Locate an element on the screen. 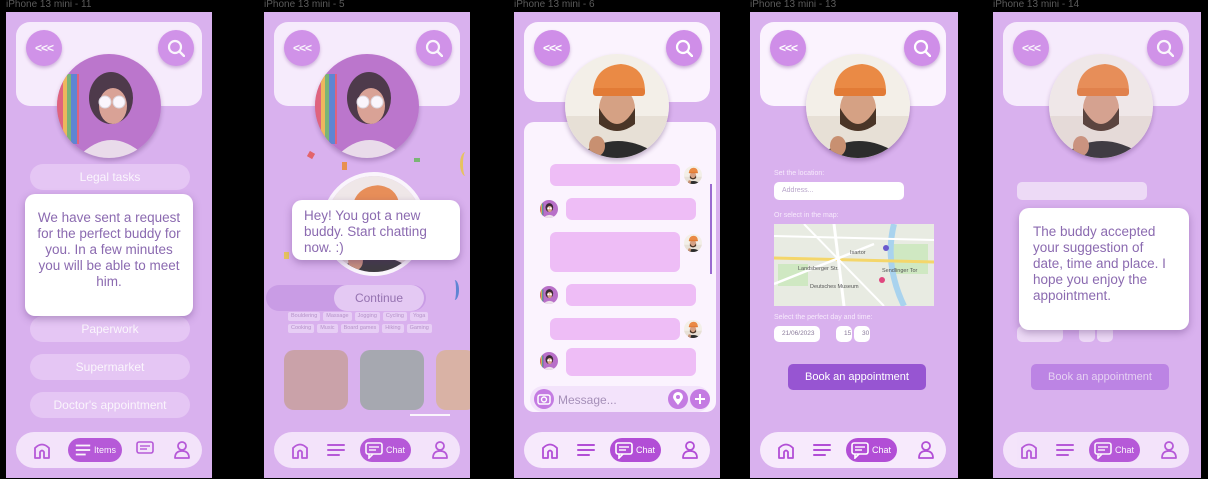  day-time-label: Select the perfect day and time: is located at coordinates (823, 317).